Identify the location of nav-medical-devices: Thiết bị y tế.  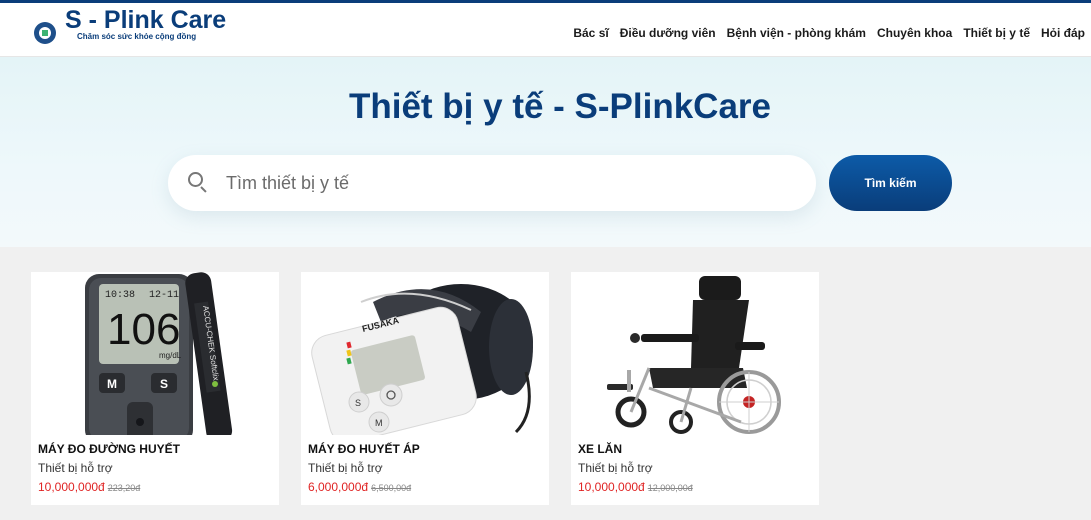
(996, 33).